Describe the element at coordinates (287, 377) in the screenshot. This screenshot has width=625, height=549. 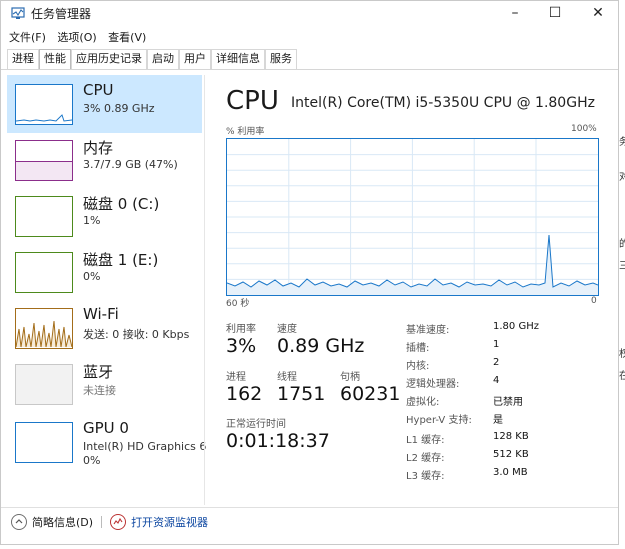
I see `thread-label: 线程` at that location.